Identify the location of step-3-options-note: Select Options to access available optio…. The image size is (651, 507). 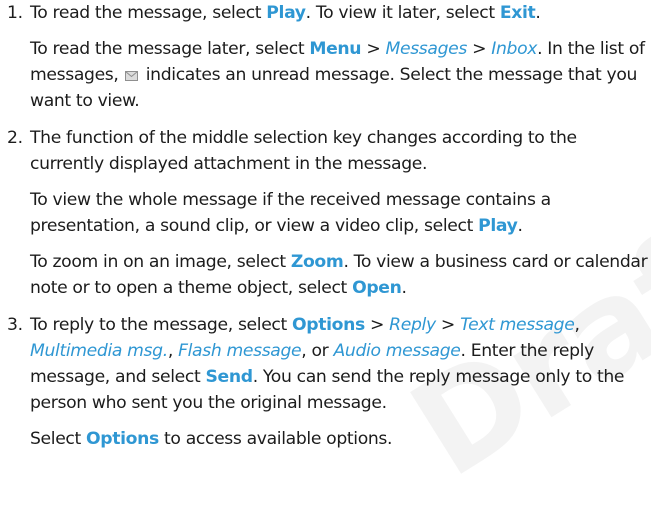
(211, 439).